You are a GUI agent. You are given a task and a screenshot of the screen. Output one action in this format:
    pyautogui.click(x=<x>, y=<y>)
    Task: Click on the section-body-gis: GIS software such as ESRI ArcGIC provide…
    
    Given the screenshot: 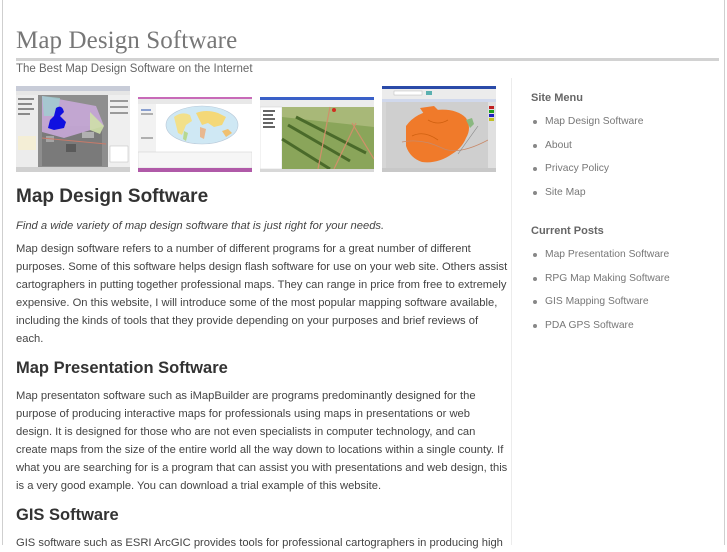 What is the action you would take?
    pyautogui.click(x=259, y=543)
    